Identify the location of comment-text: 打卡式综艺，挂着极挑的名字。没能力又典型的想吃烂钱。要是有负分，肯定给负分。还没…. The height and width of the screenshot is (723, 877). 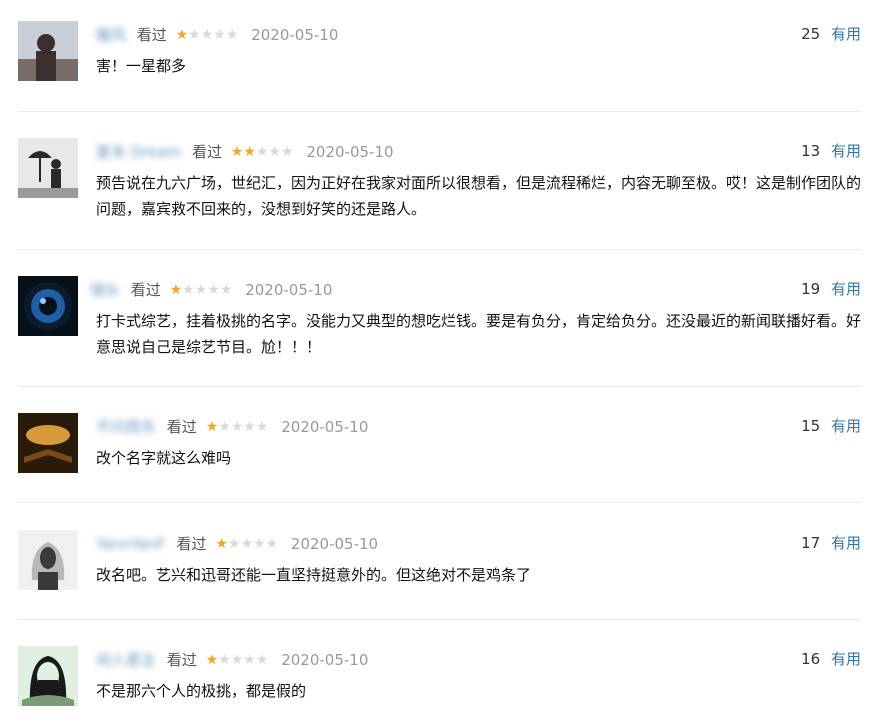
(479, 334).